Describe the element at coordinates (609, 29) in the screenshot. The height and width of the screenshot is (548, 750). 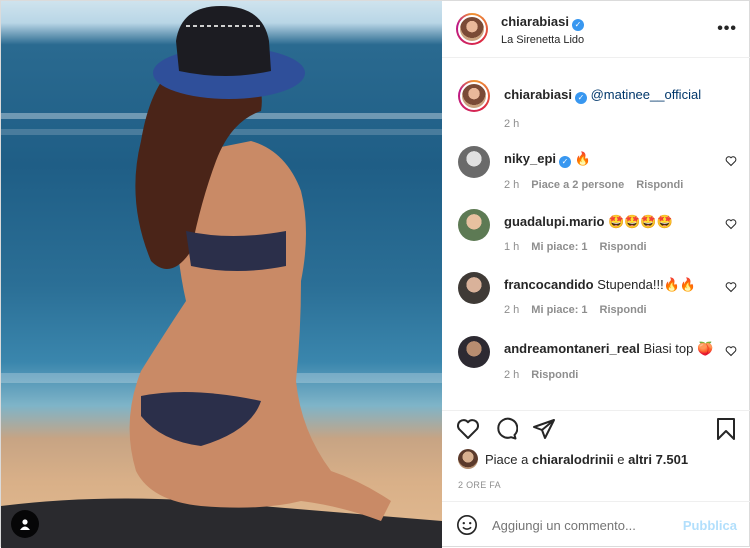
I see `header-text: chiarabiasi ✓ La Sirenetta Lido` at that location.